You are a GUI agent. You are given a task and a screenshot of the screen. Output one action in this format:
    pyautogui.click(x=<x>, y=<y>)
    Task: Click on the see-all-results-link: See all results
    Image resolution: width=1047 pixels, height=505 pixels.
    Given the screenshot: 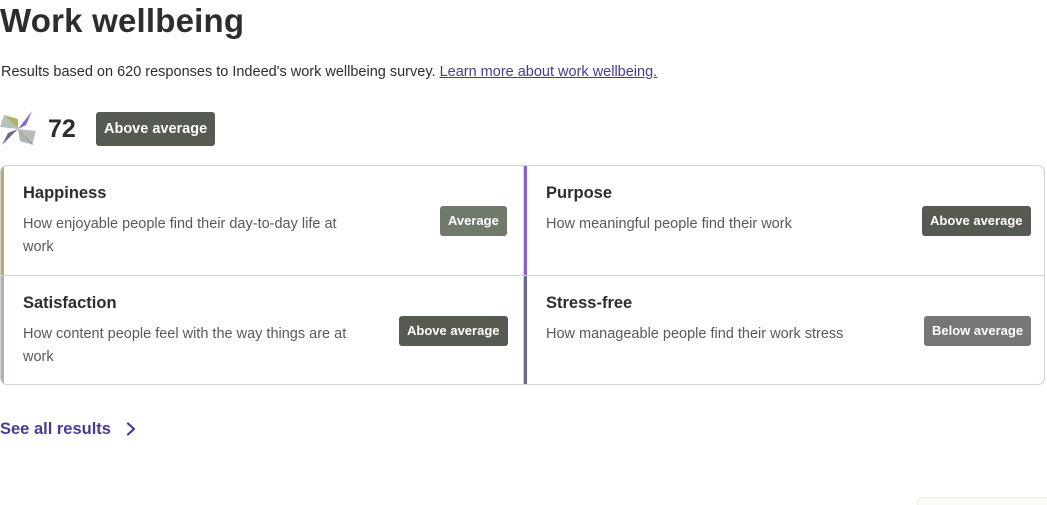 What is the action you would take?
    pyautogui.click(x=68, y=429)
    